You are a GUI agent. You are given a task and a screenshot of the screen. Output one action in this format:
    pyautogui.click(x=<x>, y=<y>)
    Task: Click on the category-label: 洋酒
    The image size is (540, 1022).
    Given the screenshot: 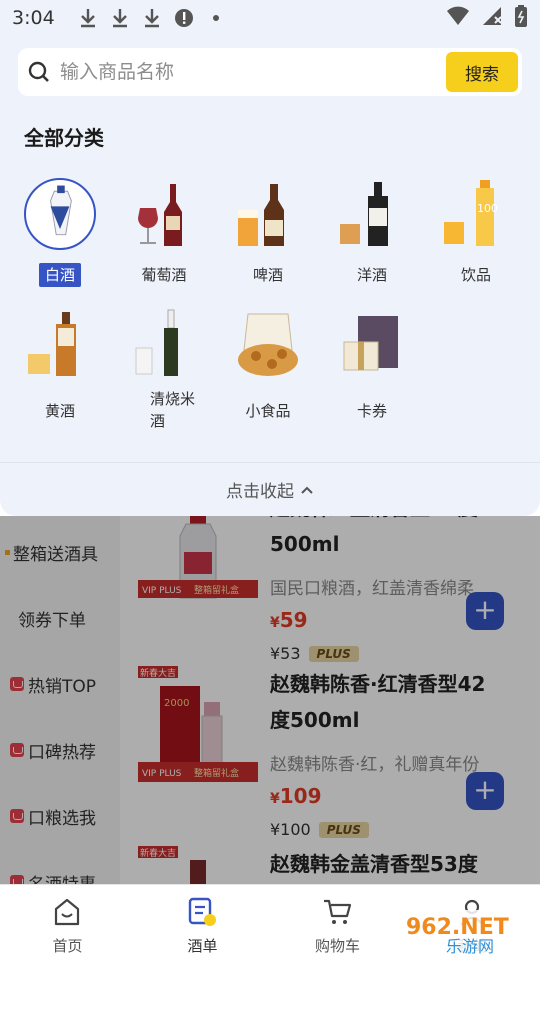 What is the action you would take?
    pyautogui.click(x=371, y=275)
    